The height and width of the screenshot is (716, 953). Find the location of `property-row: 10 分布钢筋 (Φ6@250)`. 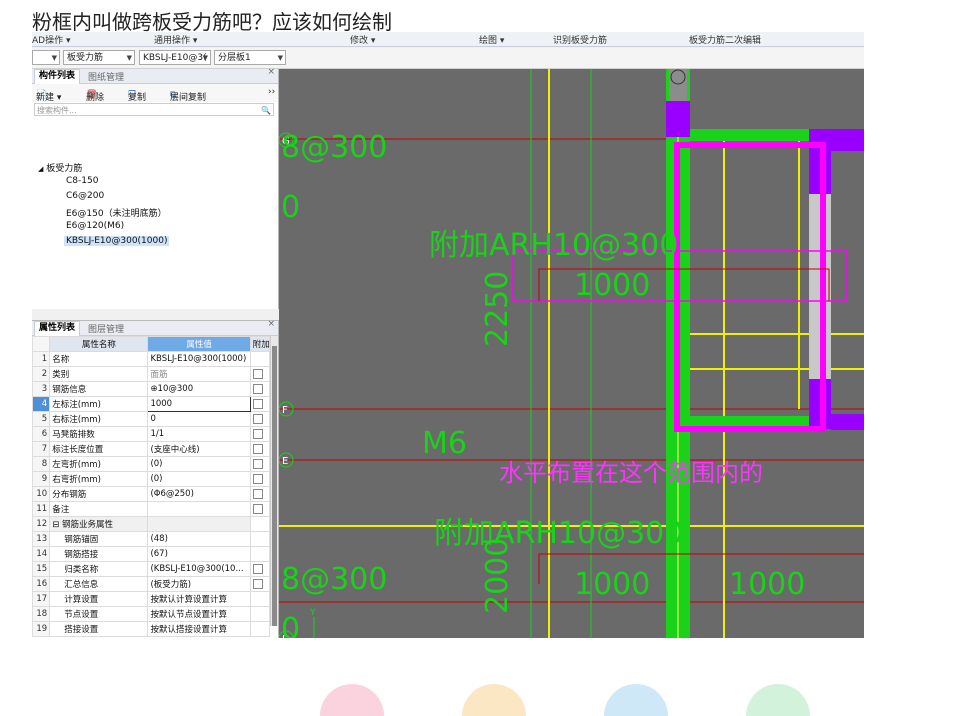

property-row: 10 分布钢筋 (Φ6@250) is located at coordinates (151, 494).